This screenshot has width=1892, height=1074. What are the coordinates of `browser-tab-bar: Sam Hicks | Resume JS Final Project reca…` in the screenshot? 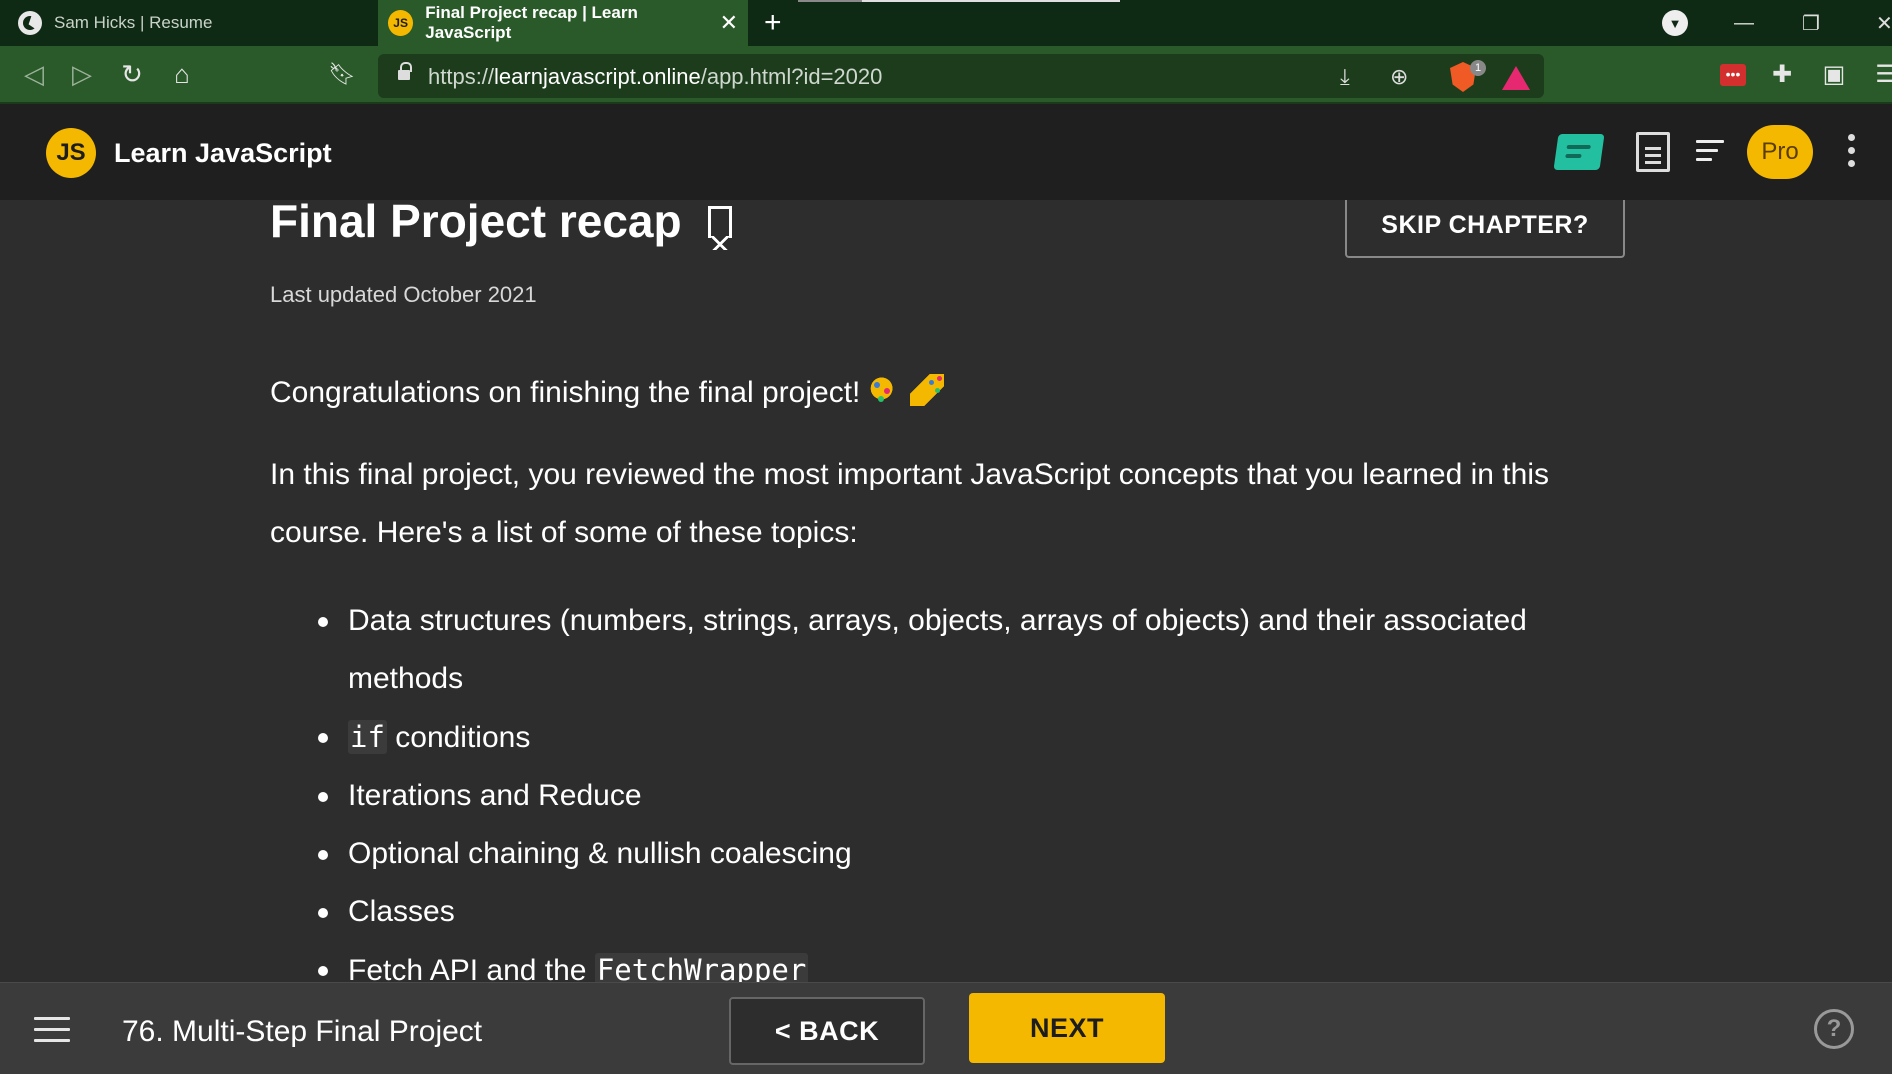 It's located at (946, 23).